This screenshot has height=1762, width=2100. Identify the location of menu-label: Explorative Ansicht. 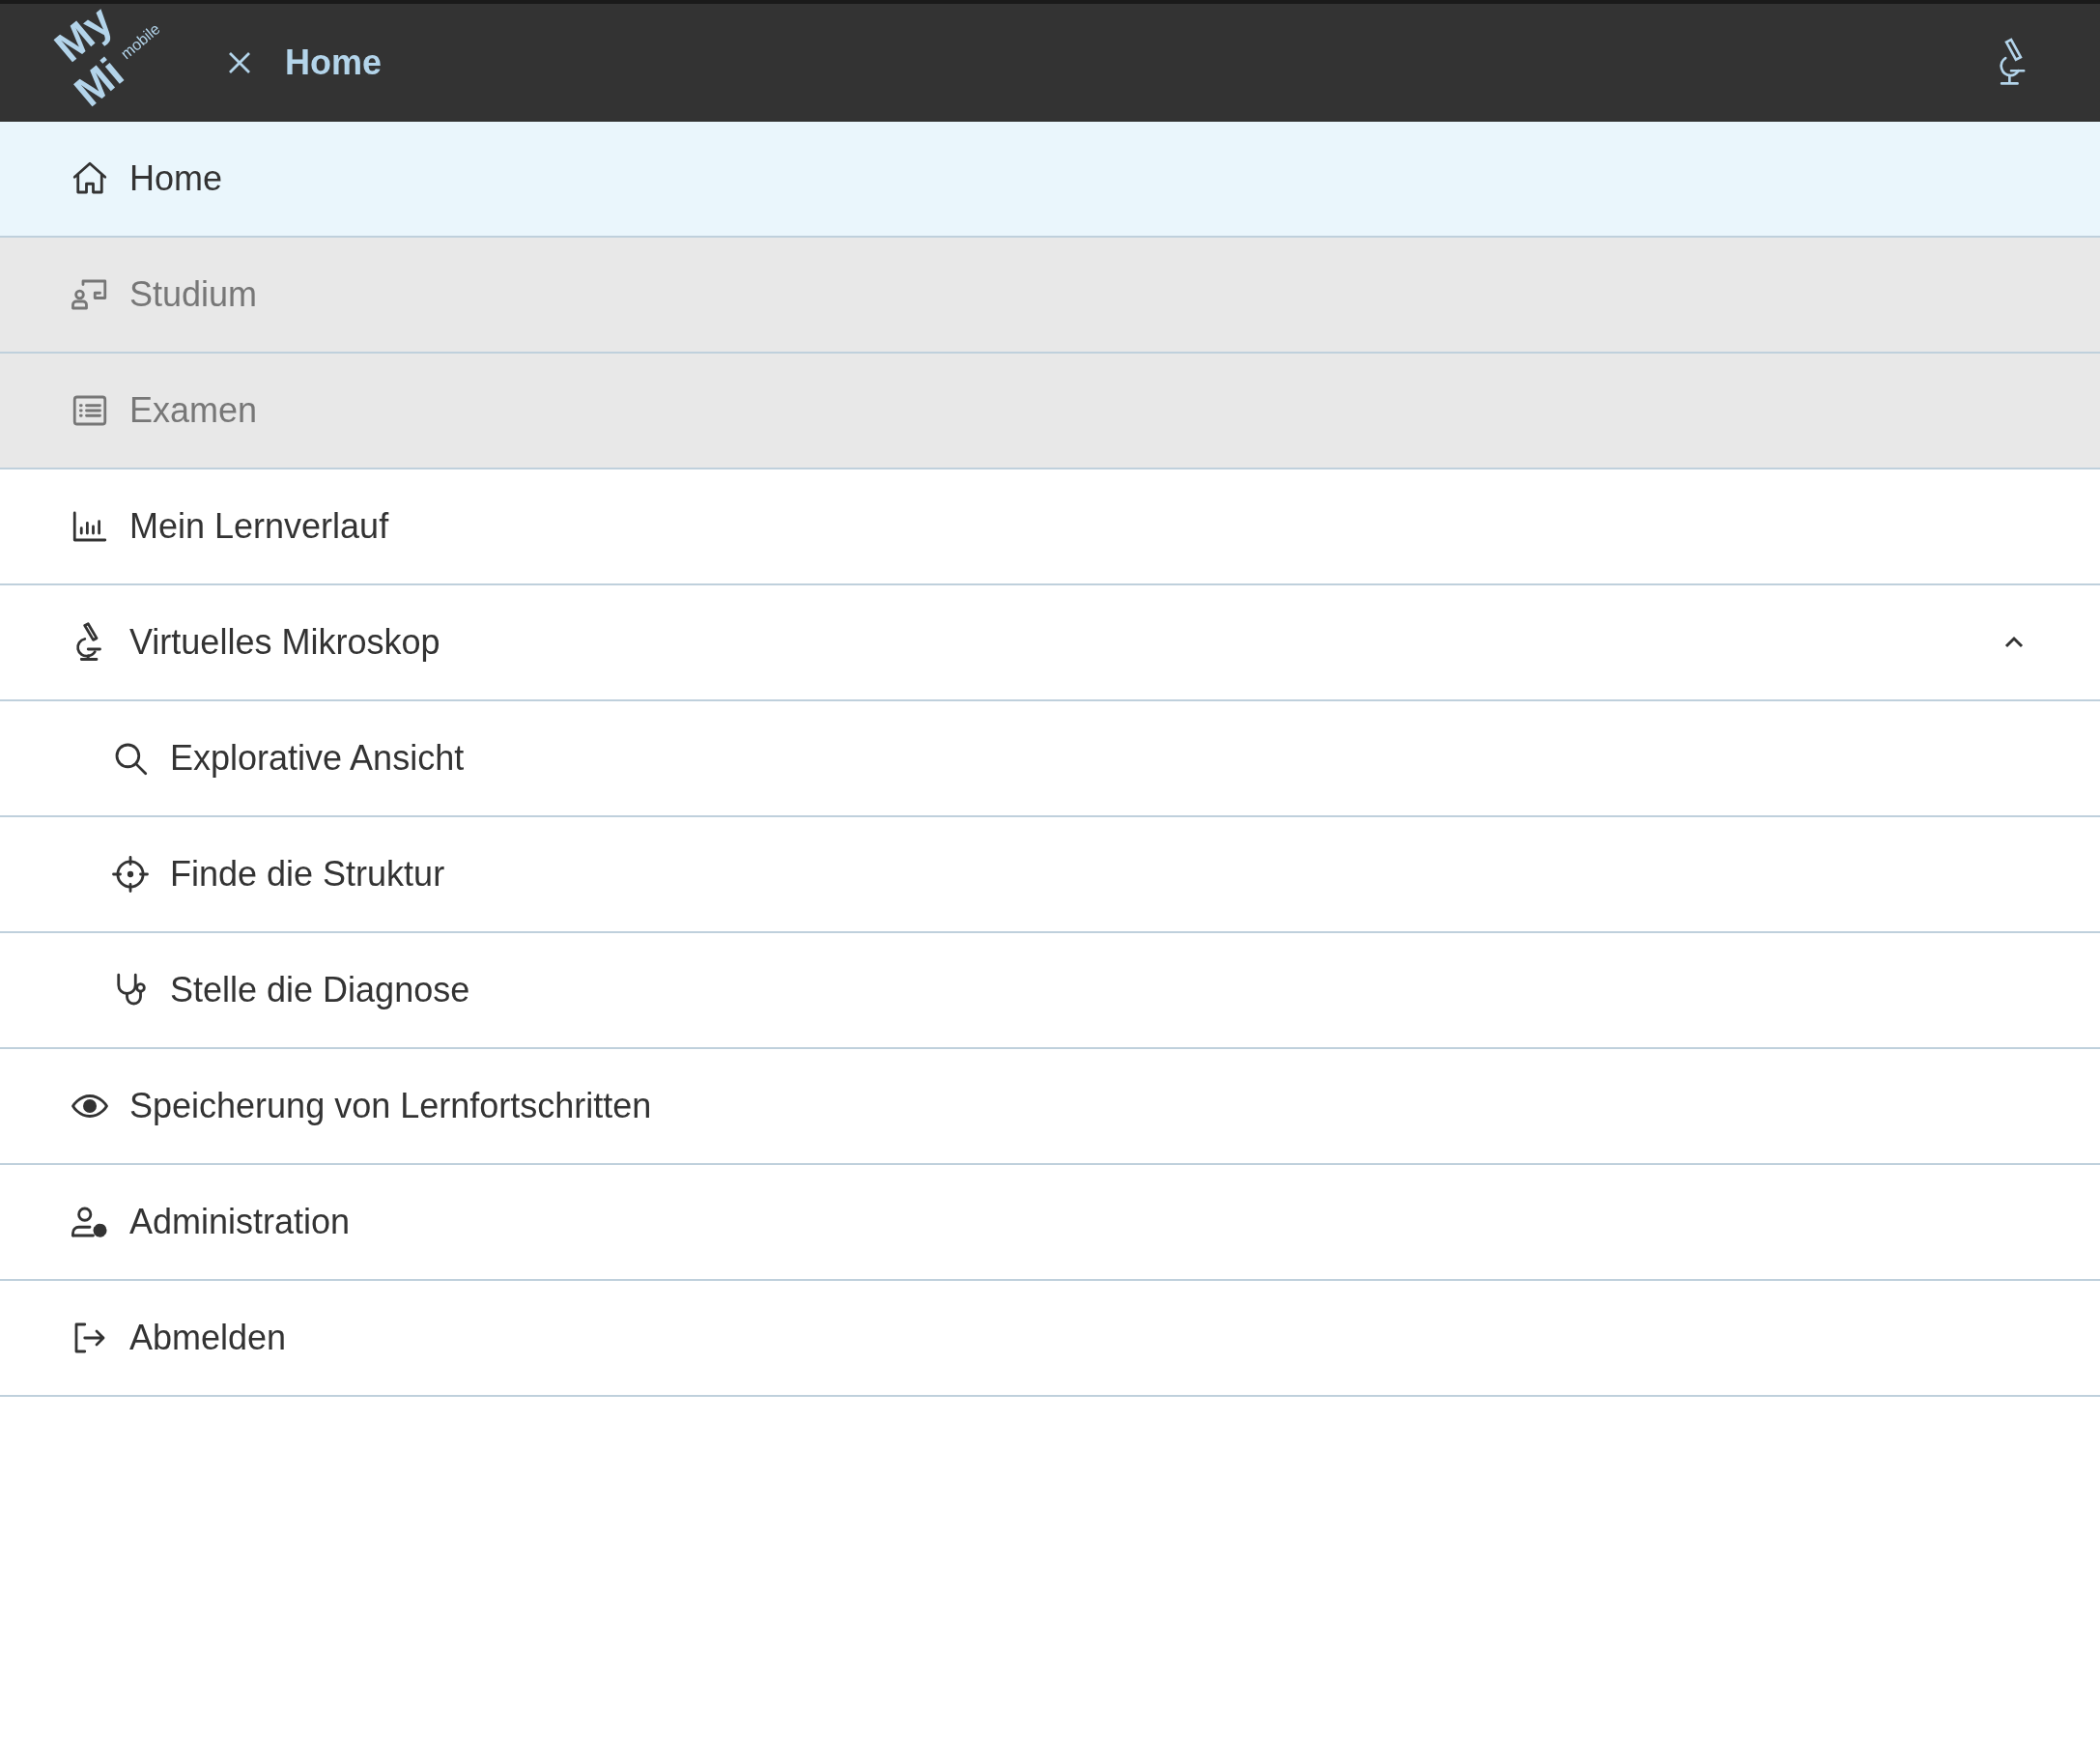
(317, 758).